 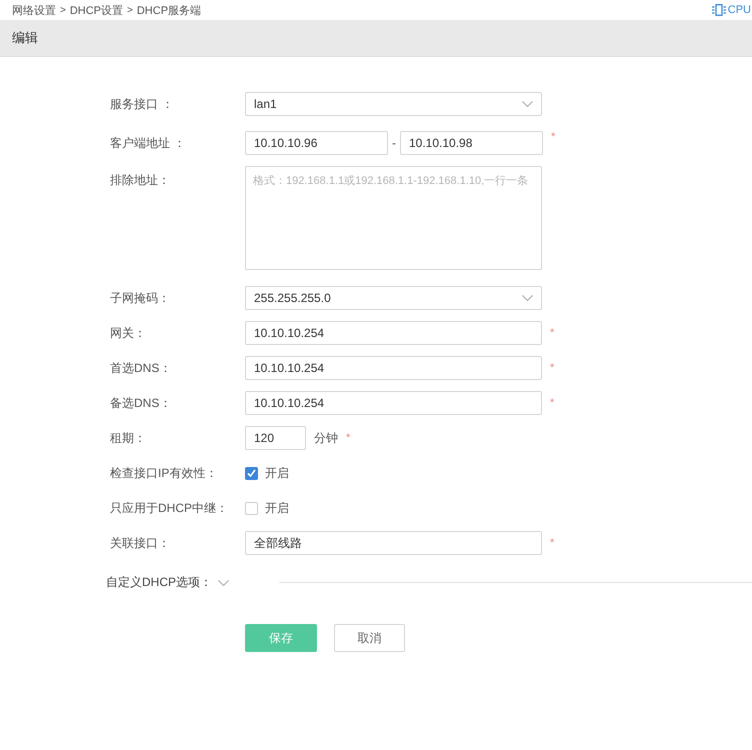 I want to click on field-label: 网关：, so click(x=128, y=333).